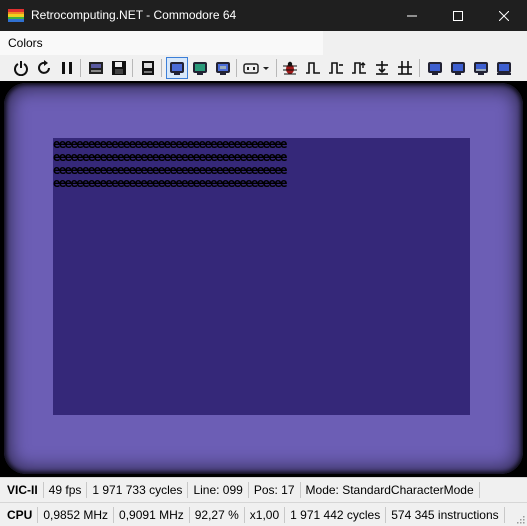 The height and width of the screenshot is (526, 527). I want to click on menu-bar: Colors, so click(161, 43).